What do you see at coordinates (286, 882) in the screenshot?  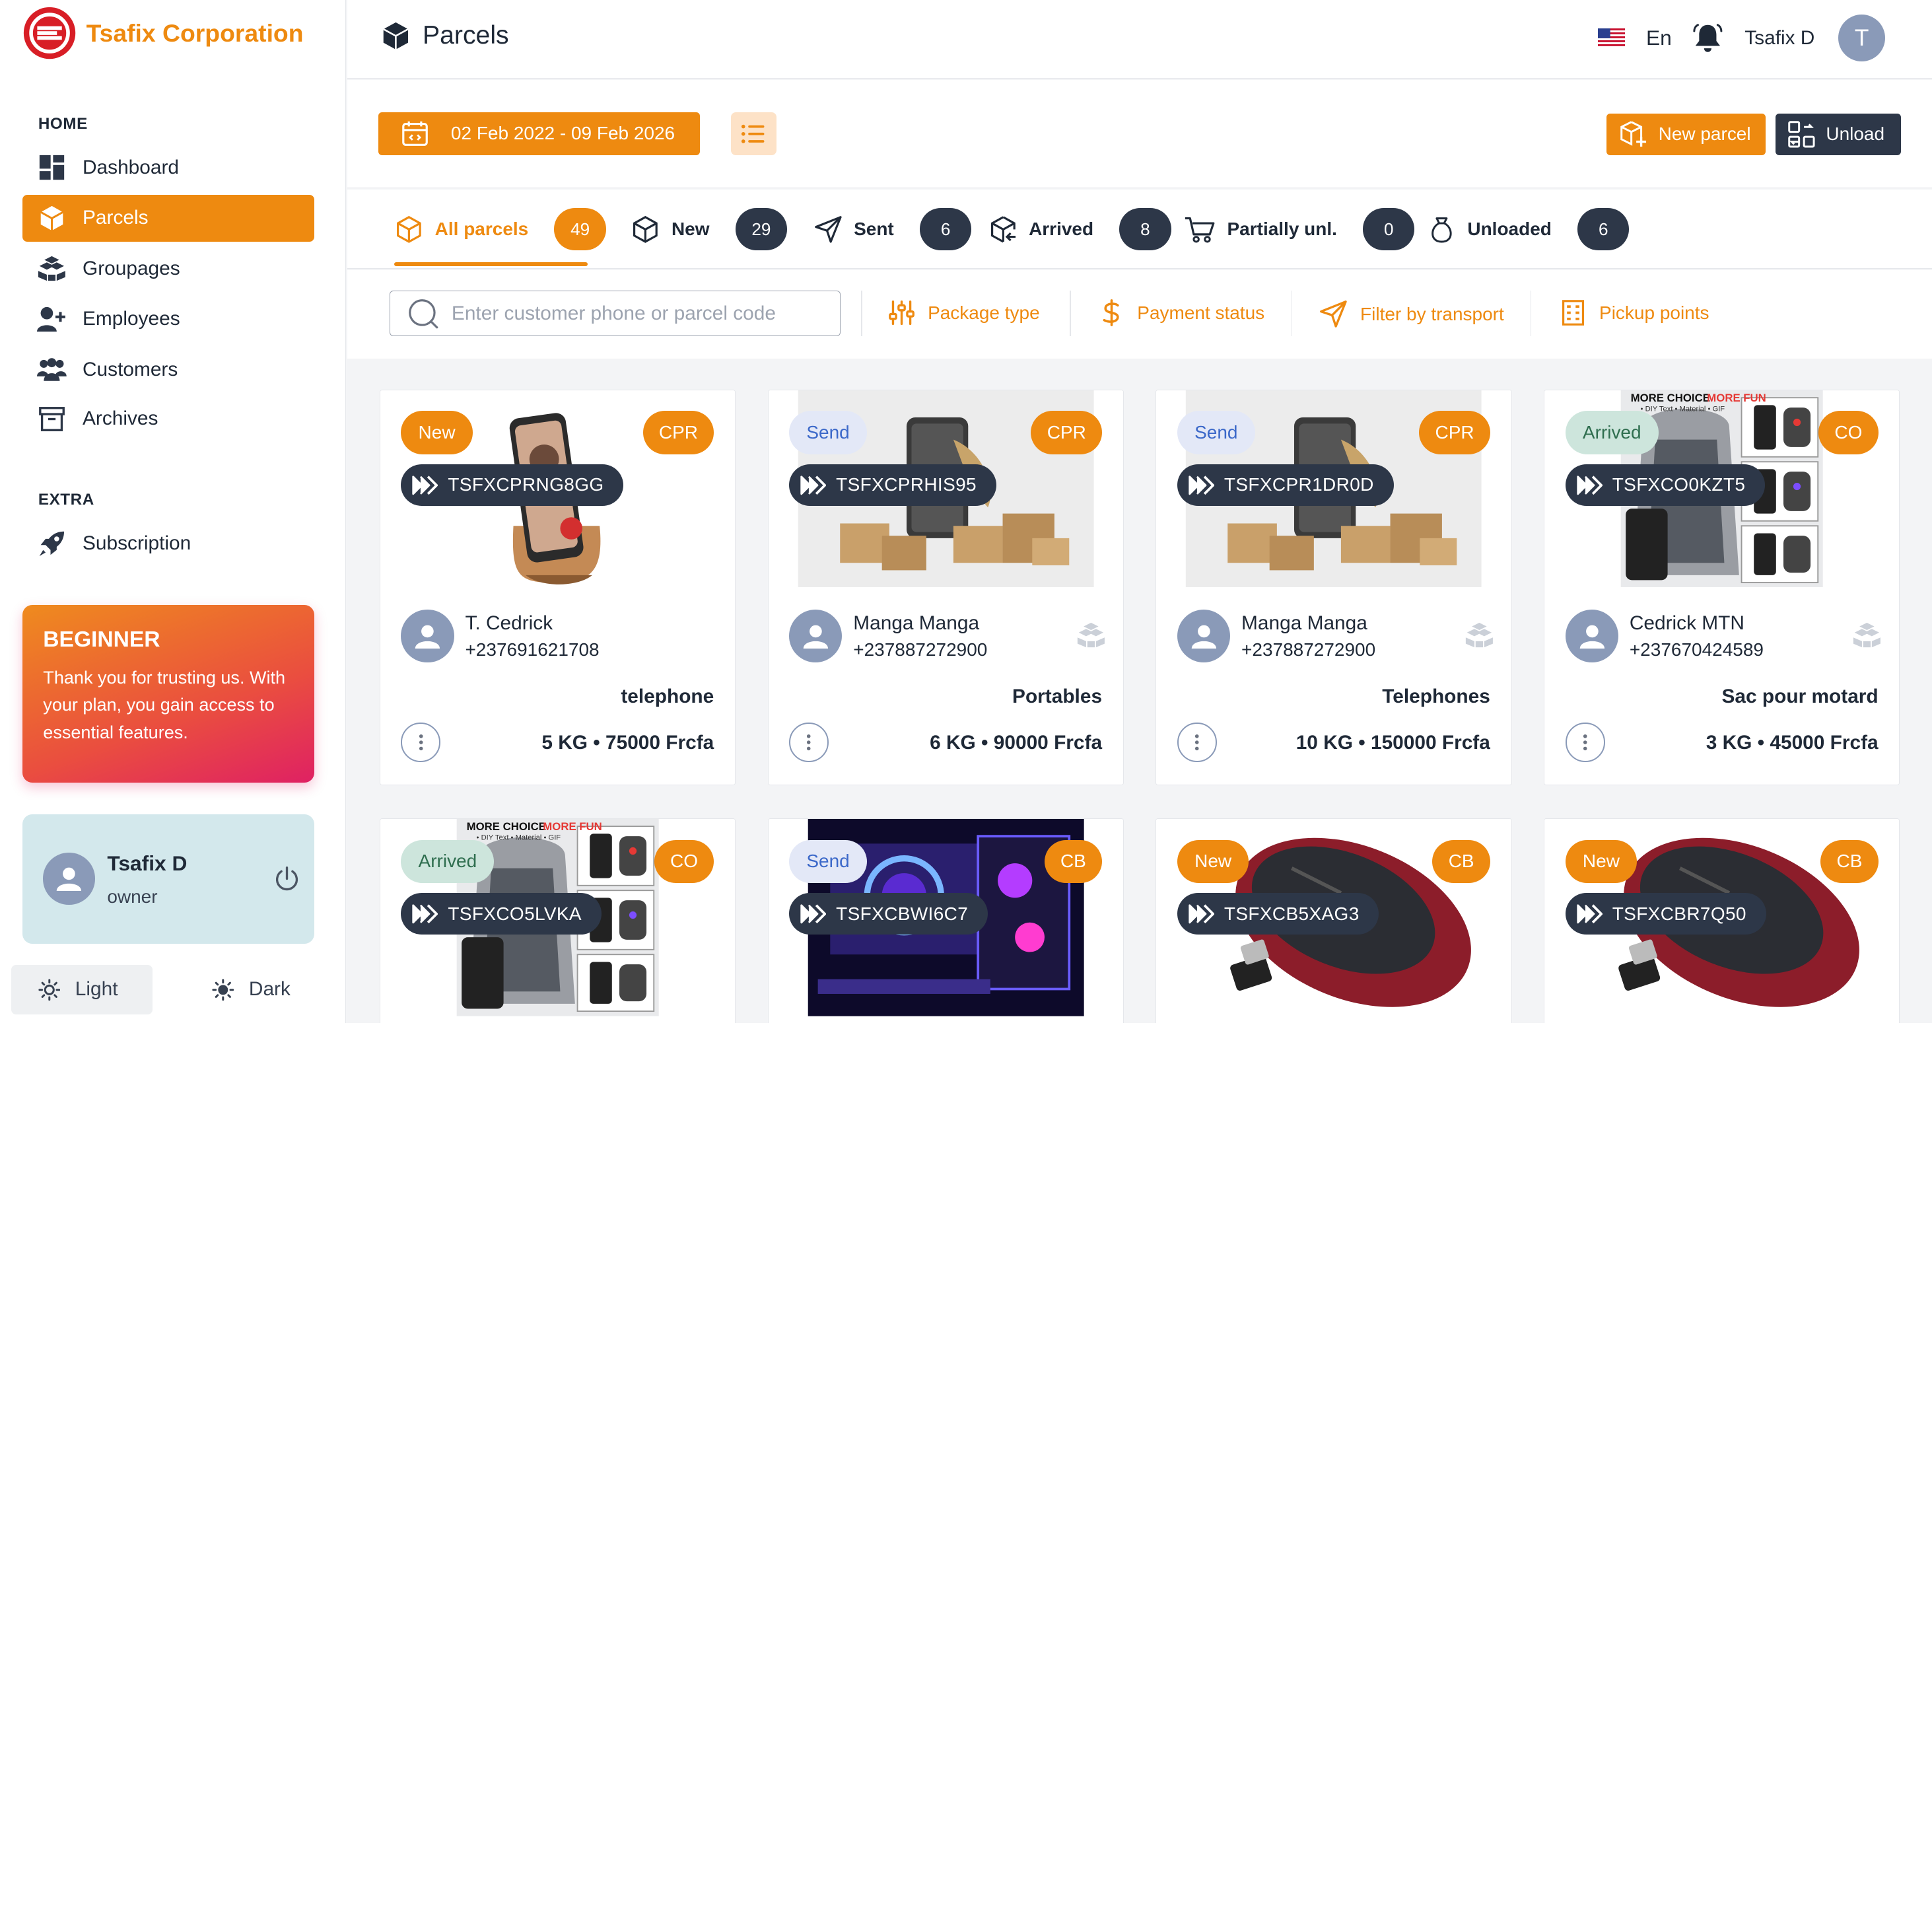 I see `power-icon` at bounding box center [286, 882].